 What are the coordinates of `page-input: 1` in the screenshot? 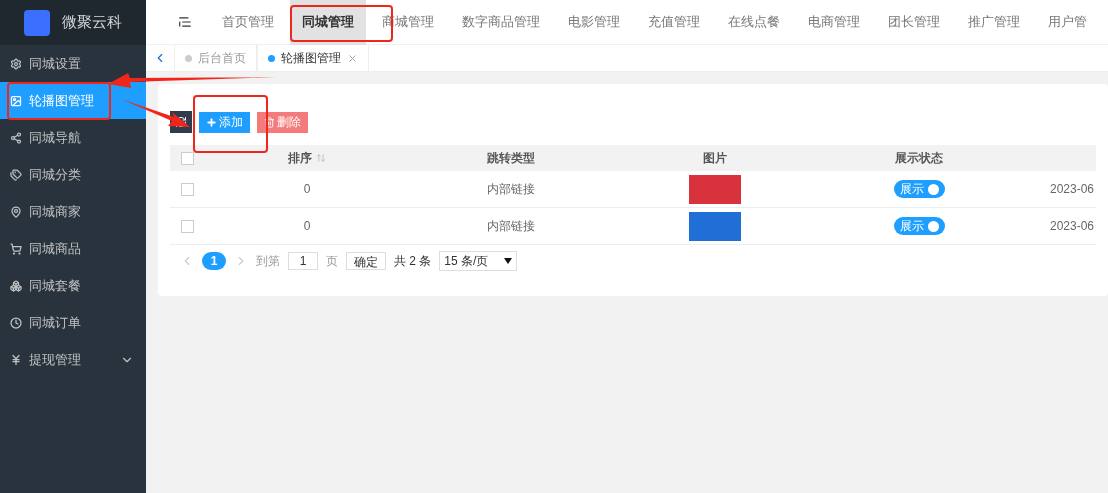 It's located at (303, 261).